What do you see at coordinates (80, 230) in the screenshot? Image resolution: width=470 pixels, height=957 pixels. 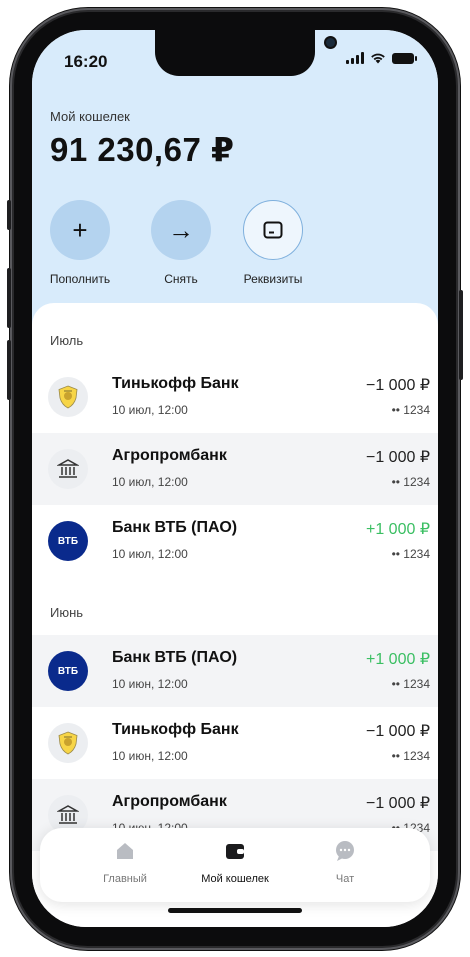 I see `plus-icon: +` at bounding box center [80, 230].